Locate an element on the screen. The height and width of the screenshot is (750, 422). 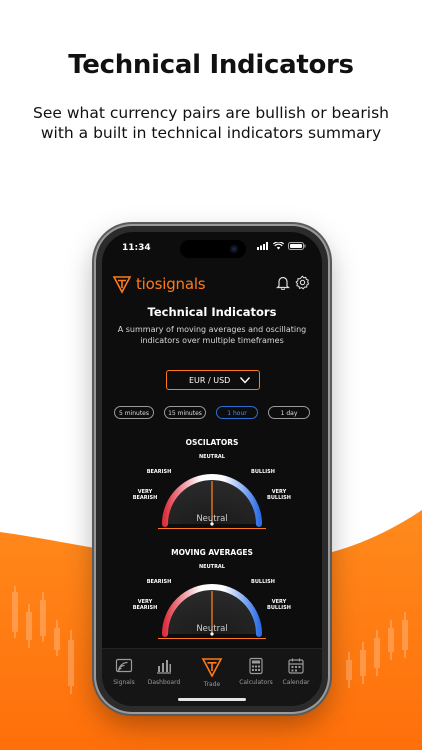
tab-signals: Signals is located at coordinates (124, 671).